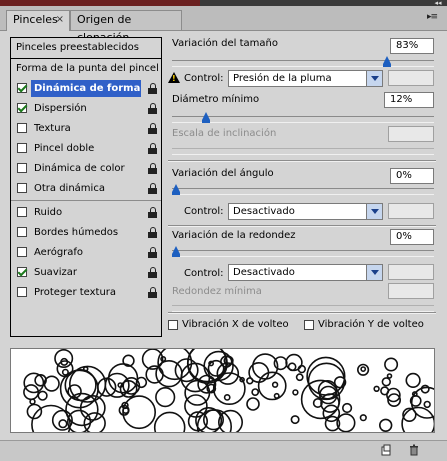 This screenshot has width=447, height=461. I want to click on flip-y-checkbox, so click(309, 325).